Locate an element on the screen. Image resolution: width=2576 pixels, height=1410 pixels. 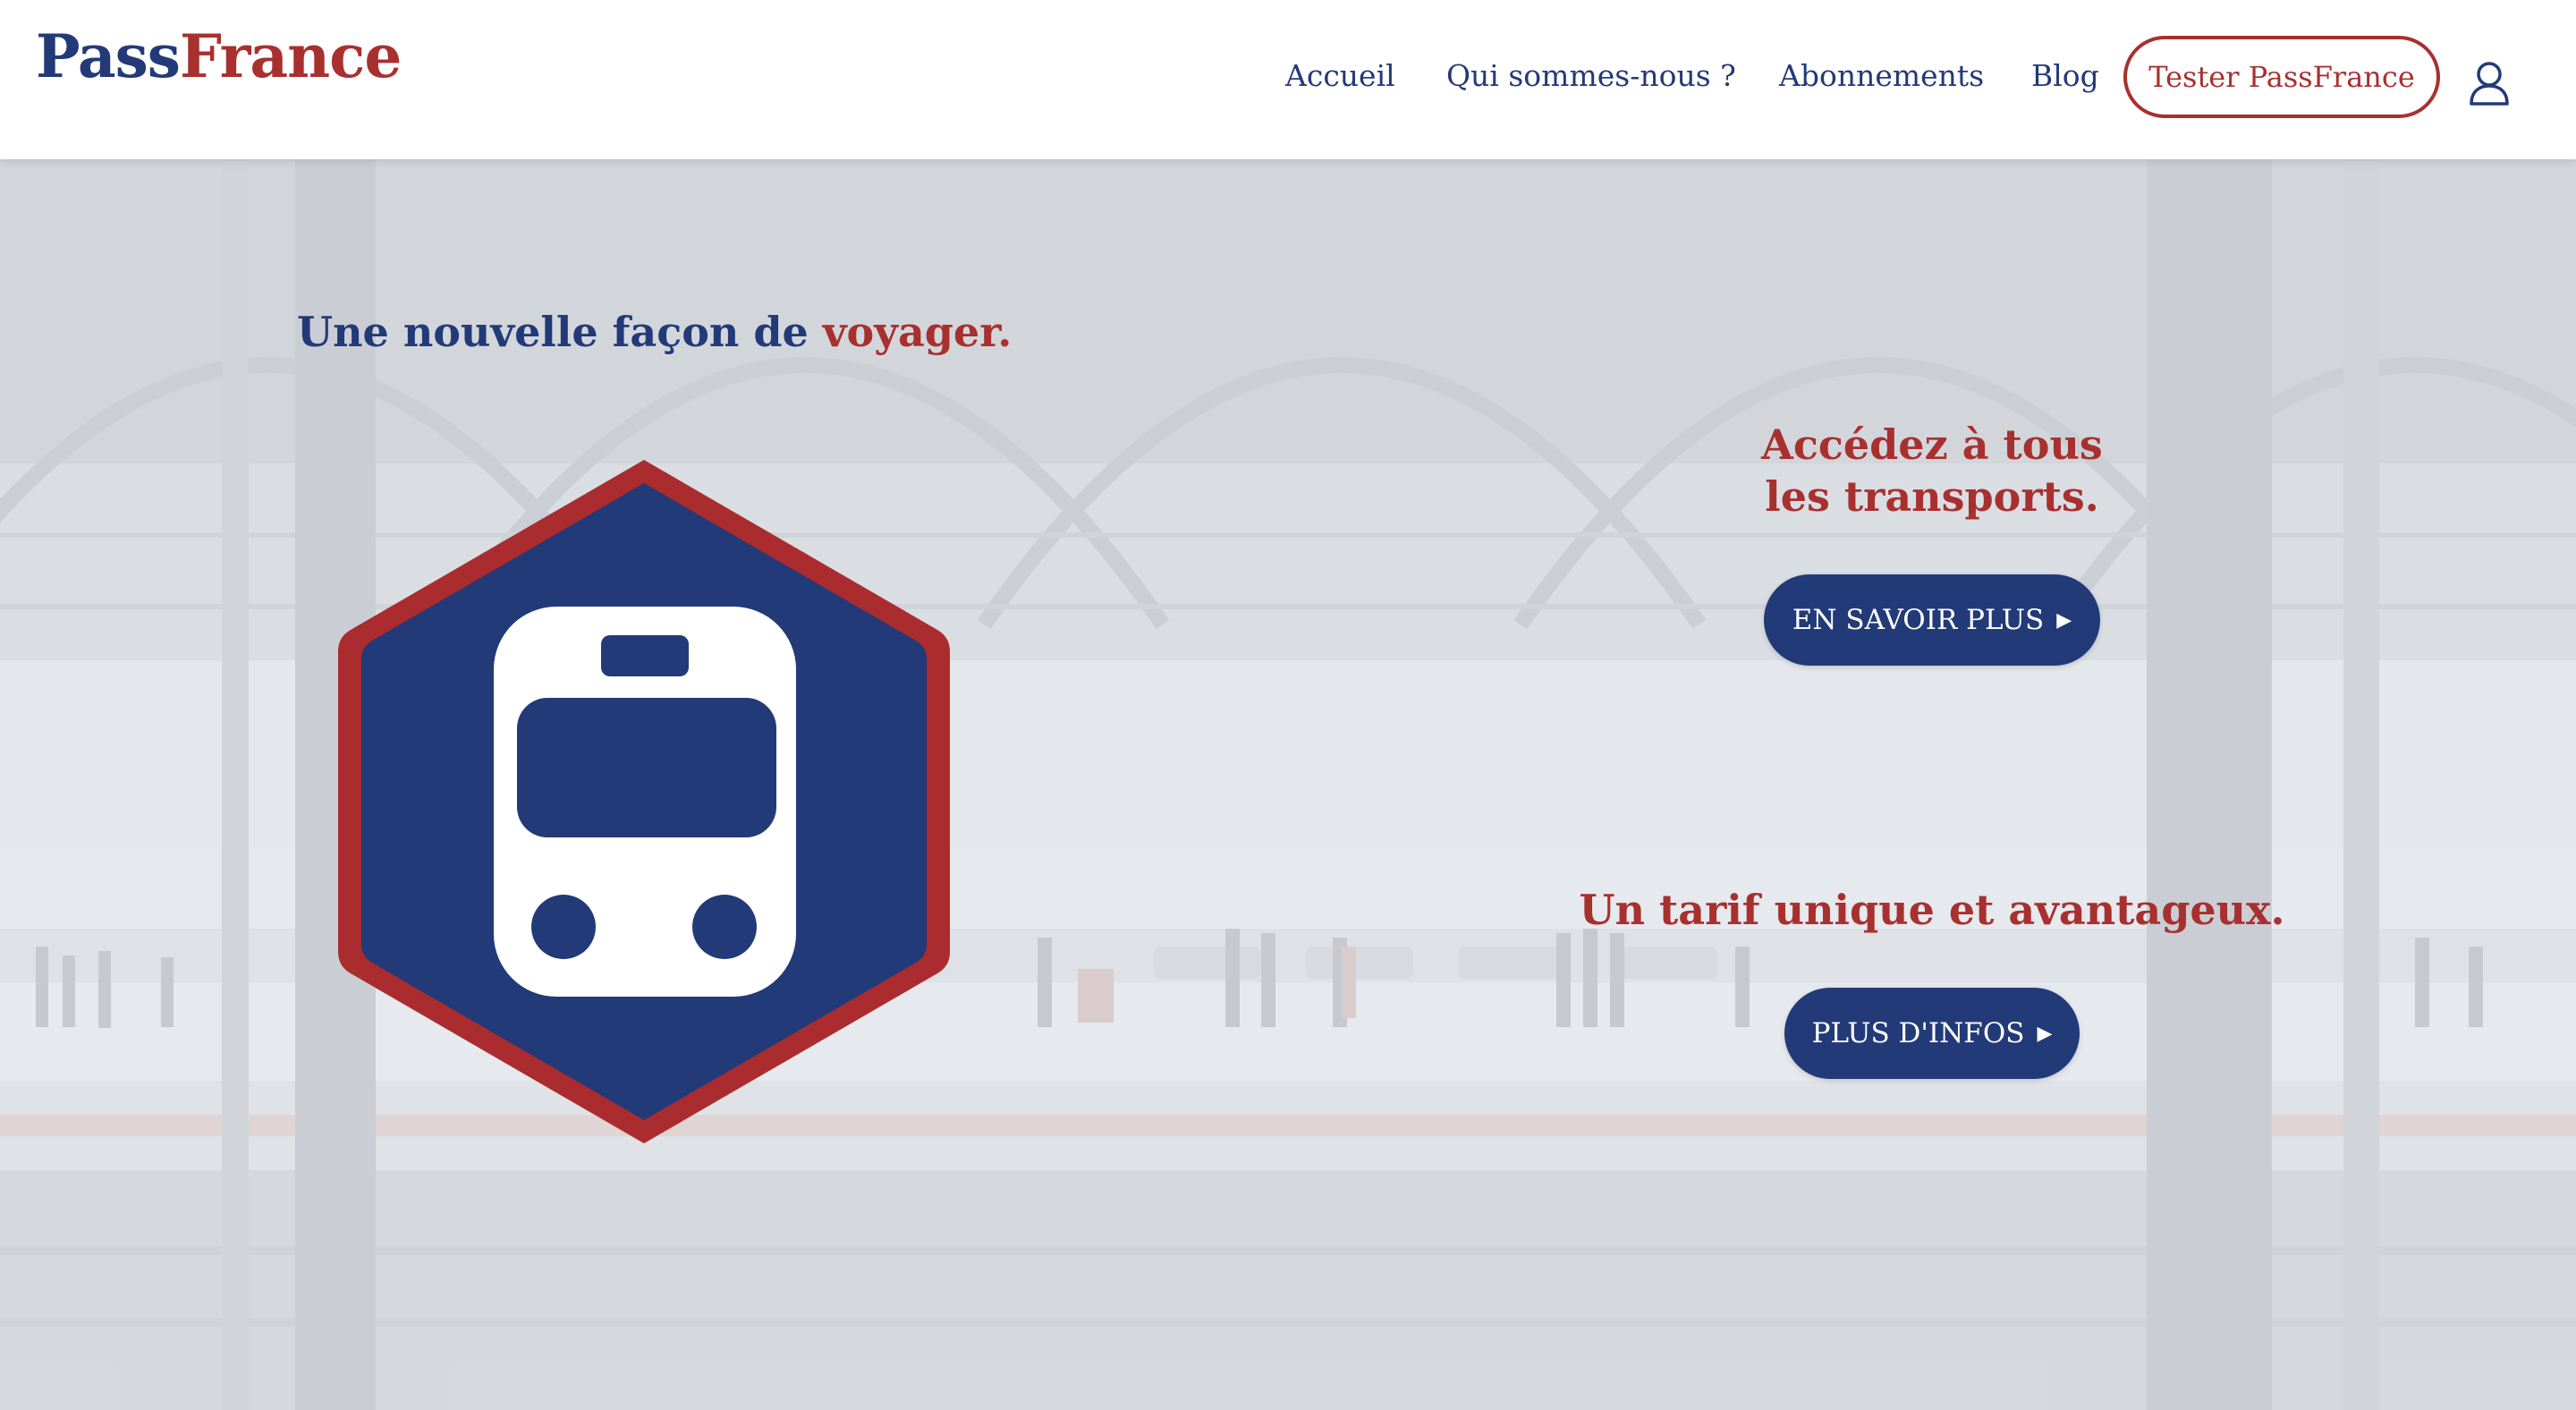
feature-tarif-title: Un tarif unique et avantageux. is located at coordinates (1932, 910).